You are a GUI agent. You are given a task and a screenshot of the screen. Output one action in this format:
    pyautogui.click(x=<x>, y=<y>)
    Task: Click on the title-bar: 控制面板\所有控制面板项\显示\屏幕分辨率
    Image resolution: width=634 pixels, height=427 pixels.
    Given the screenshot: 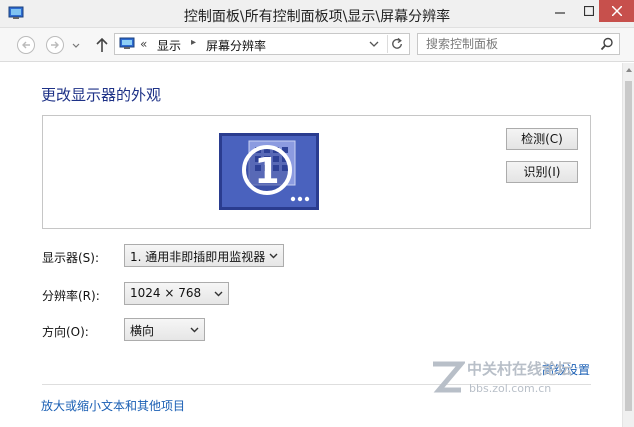 What is the action you would take?
    pyautogui.click(x=317, y=14)
    